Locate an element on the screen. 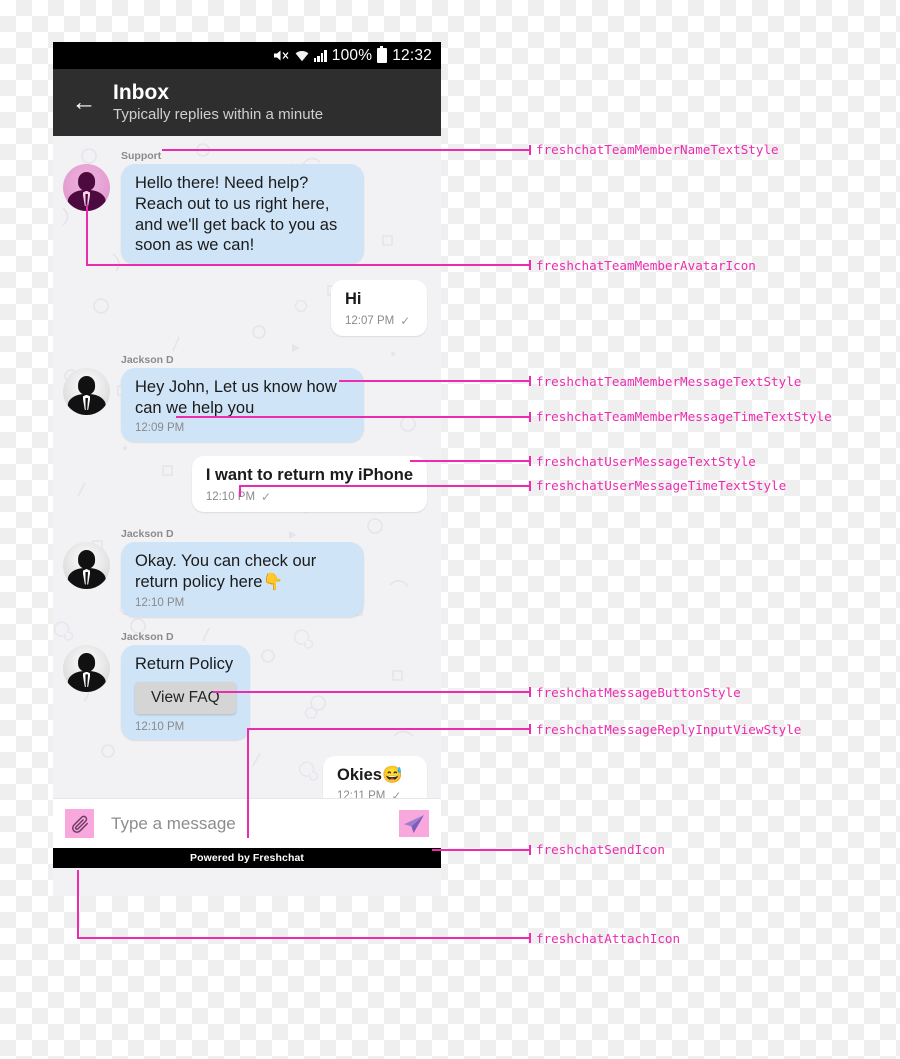 The image size is (900, 1059). annotation-label: freshchatUserMessageTextStyle is located at coordinates (646, 461).